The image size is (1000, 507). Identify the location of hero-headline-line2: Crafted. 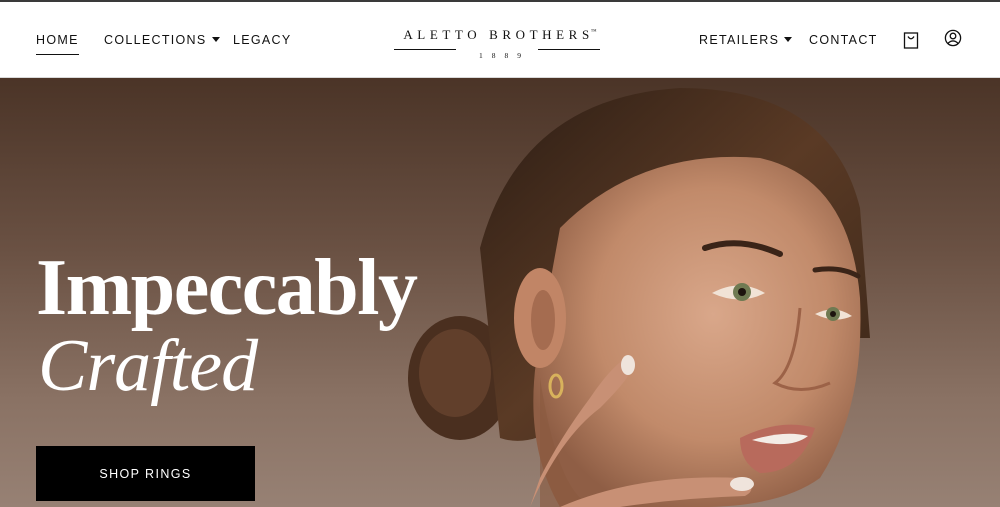
(148, 366).